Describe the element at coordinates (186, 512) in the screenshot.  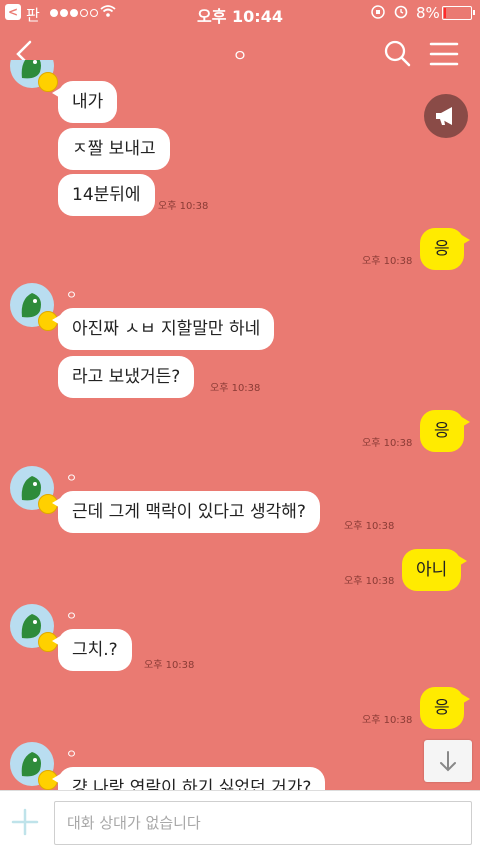
I see `message-bubble: 근데 그게 맥락이 있다고 생각해?` at that location.